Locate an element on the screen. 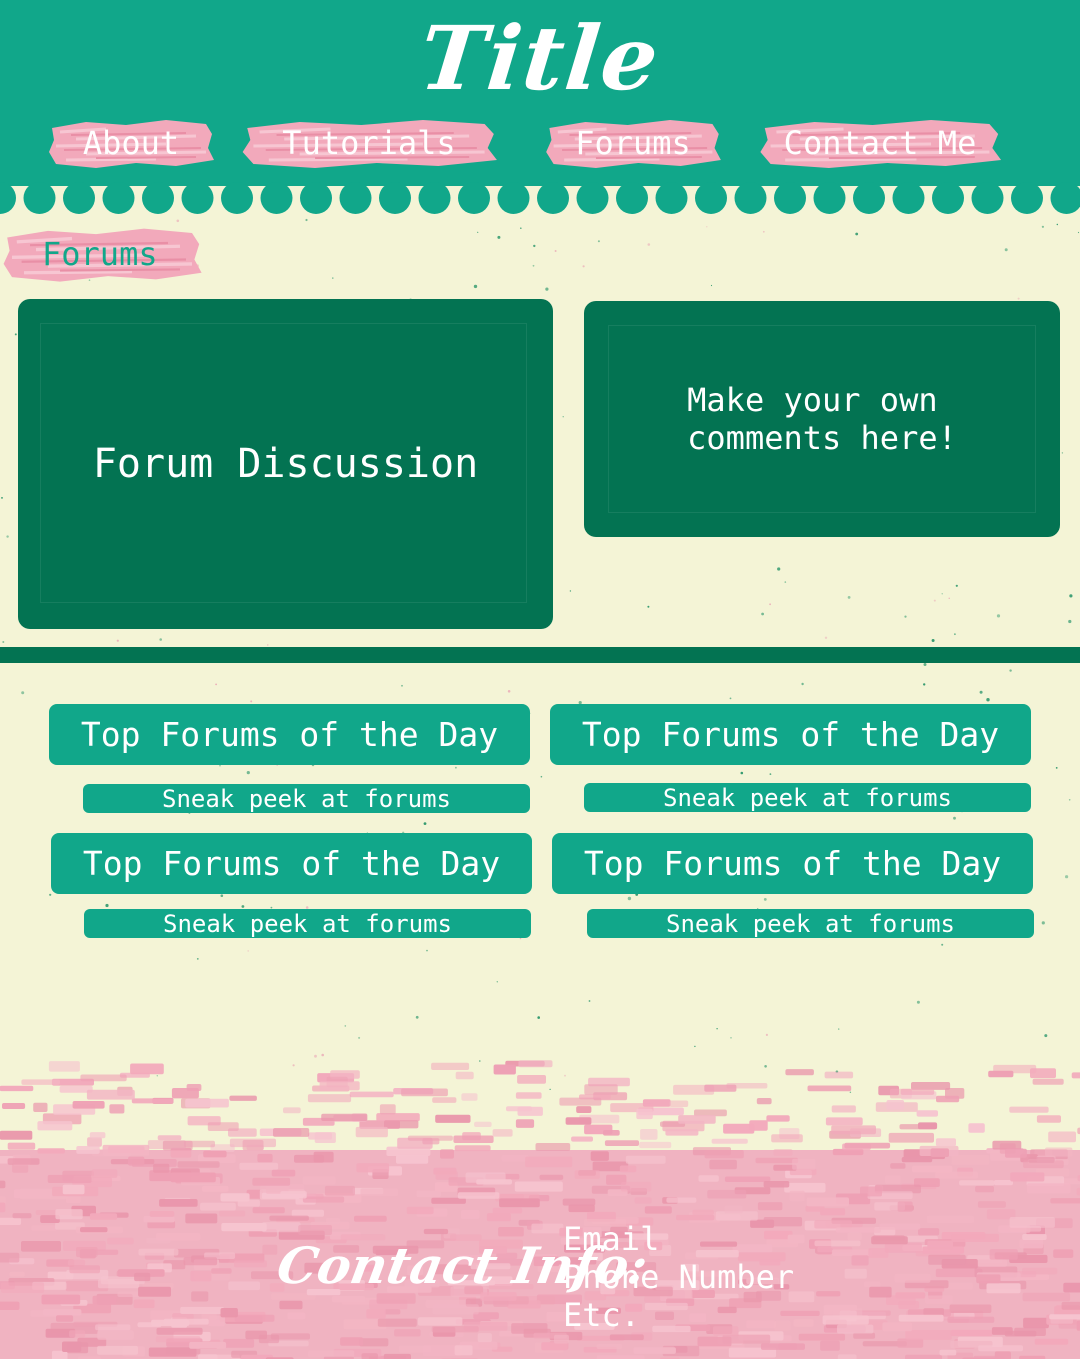 Image resolution: width=1080 pixels, height=1359 pixels. nav-forums-label: Forums is located at coordinates (633, 143).